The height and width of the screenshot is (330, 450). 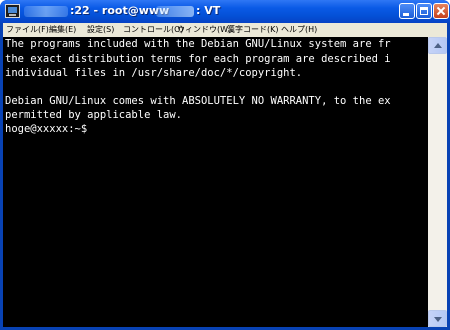 What do you see at coordinates (253, 29) in the screenshot?
I see `menu-kanji-code: 漢字コード(K)` at bounding box center [253, 29].